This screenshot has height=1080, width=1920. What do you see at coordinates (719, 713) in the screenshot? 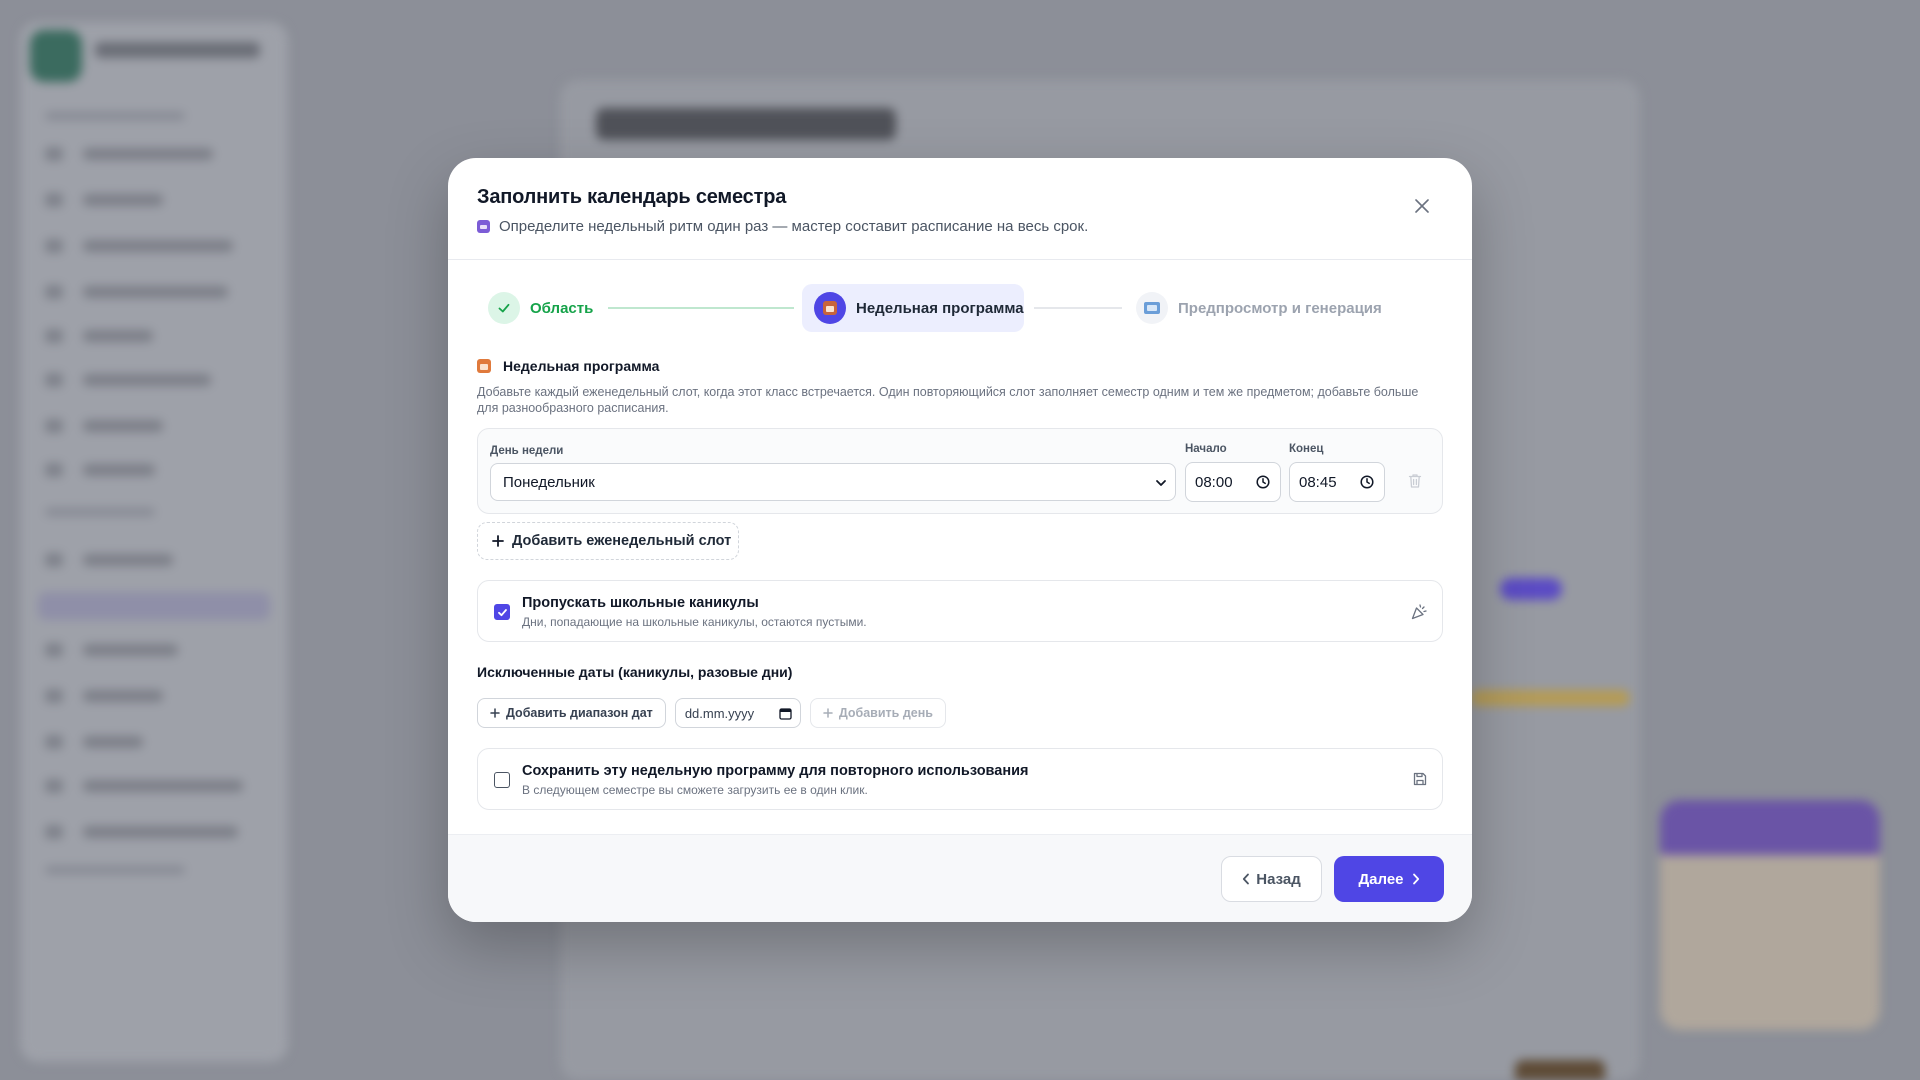
I see `date-placeholder: dd.mm.yyyy` at bounding box center [719, 713].